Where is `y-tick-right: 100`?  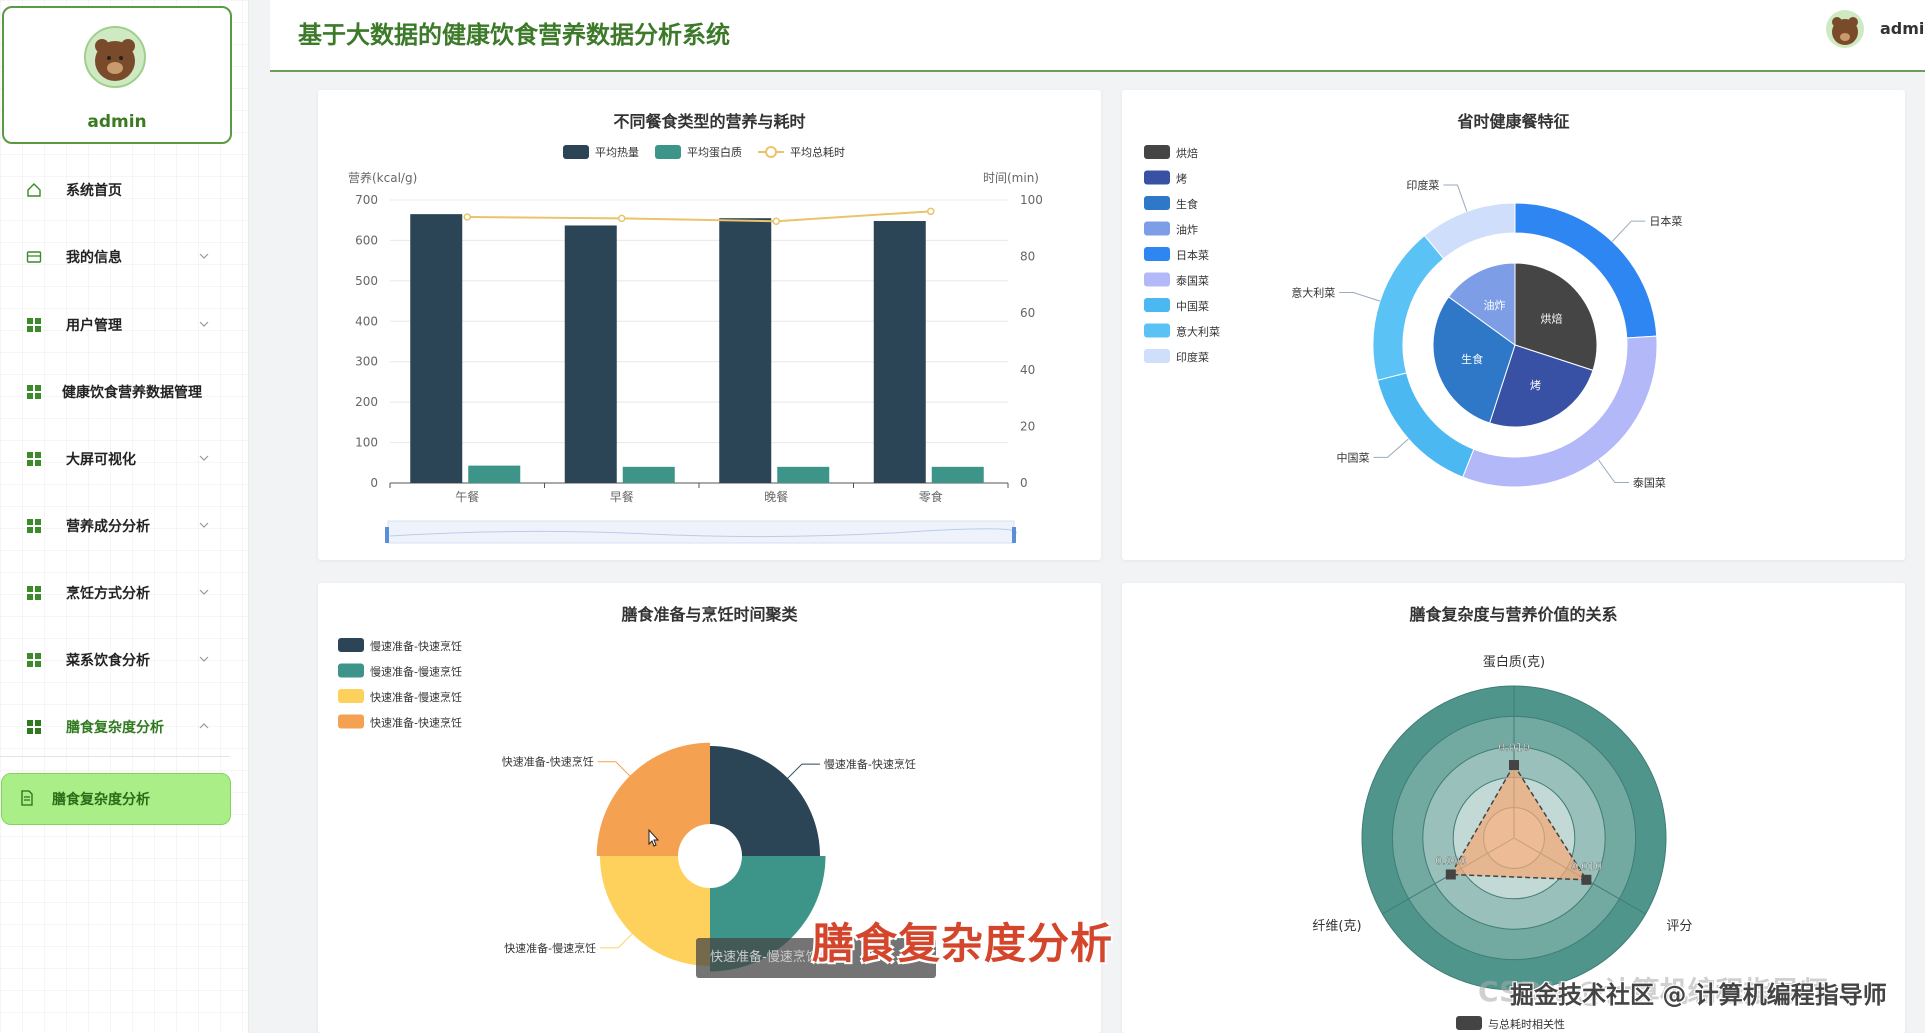 y-tick-right: 100 is located at coordinates (1031, 200).